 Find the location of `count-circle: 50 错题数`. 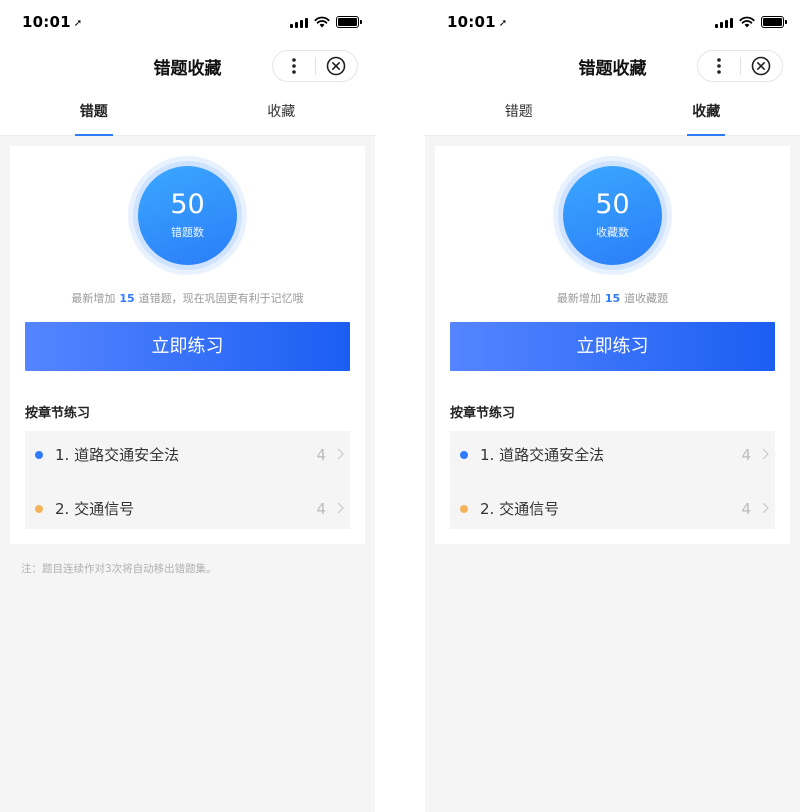

count-circle: 50 错题数 is located at coordinates (187, 215).